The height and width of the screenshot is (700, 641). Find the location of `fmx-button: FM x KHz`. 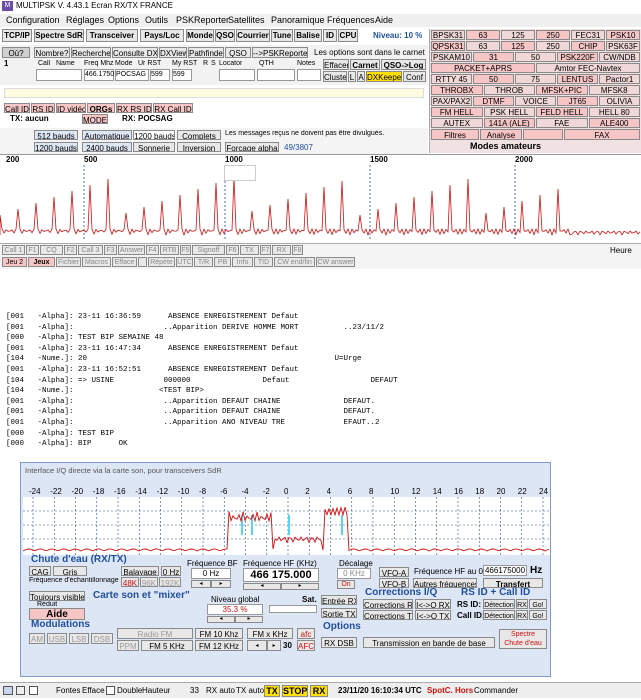

fmx-button: FM x KHz is located at coordinates (270, 633).